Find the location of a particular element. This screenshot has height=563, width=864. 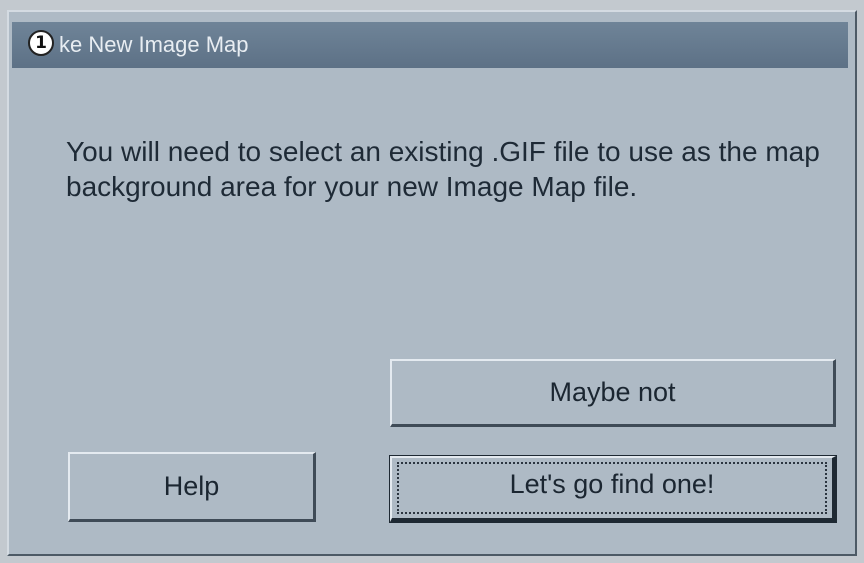

help-button-label: Help is located at coordinates (191, 486).